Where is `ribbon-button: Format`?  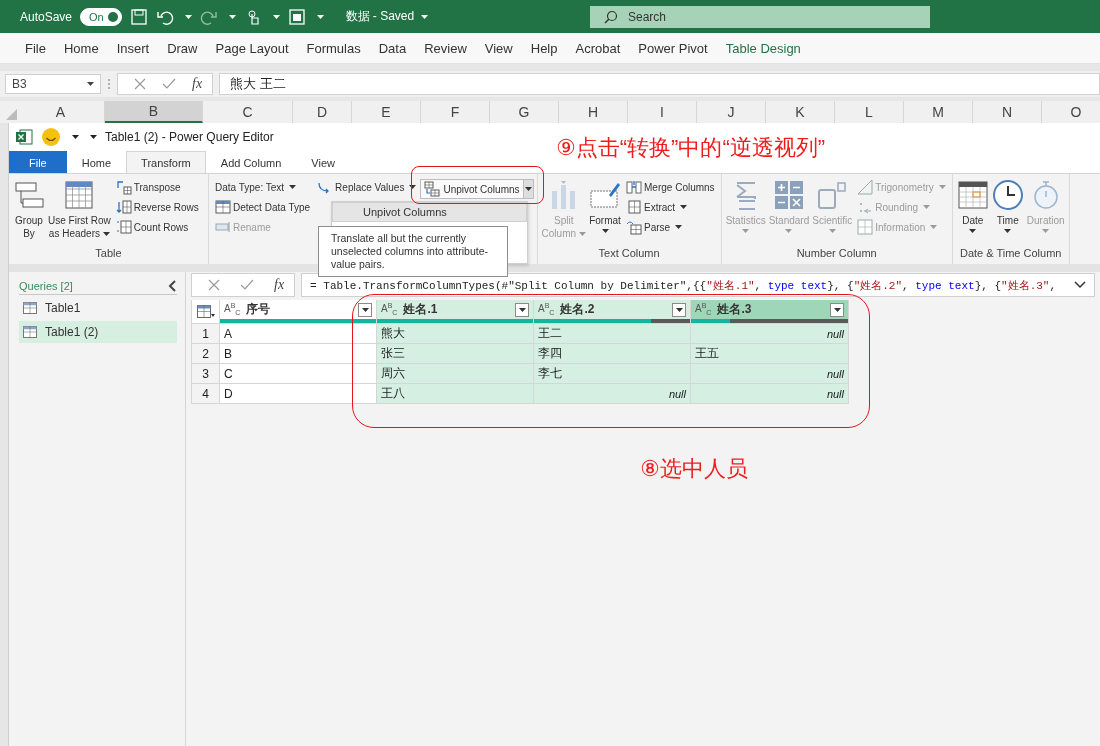
ribbon-button: Format is located at coordinates (605, 212).